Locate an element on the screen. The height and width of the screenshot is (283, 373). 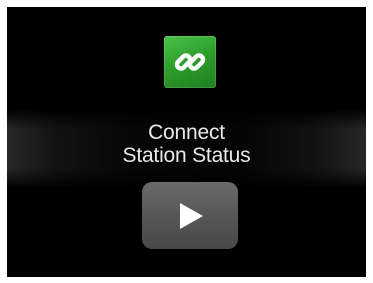
link-icon is located at coordinates (190, 62).